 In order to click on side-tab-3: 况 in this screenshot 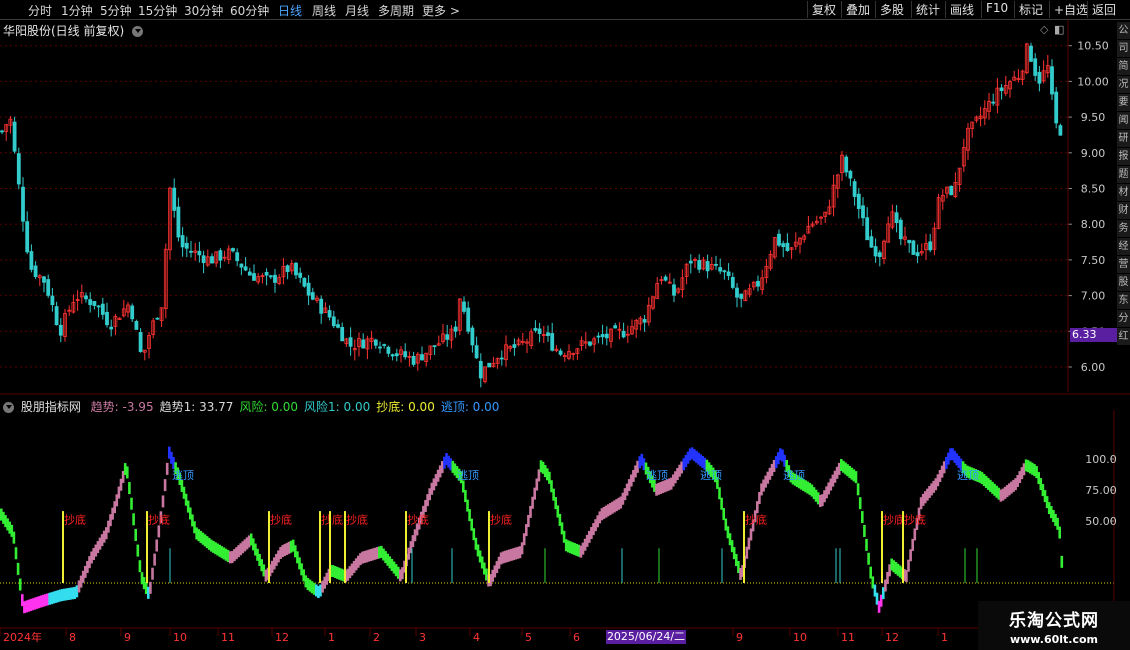, I will do `click(1123, 84)`.